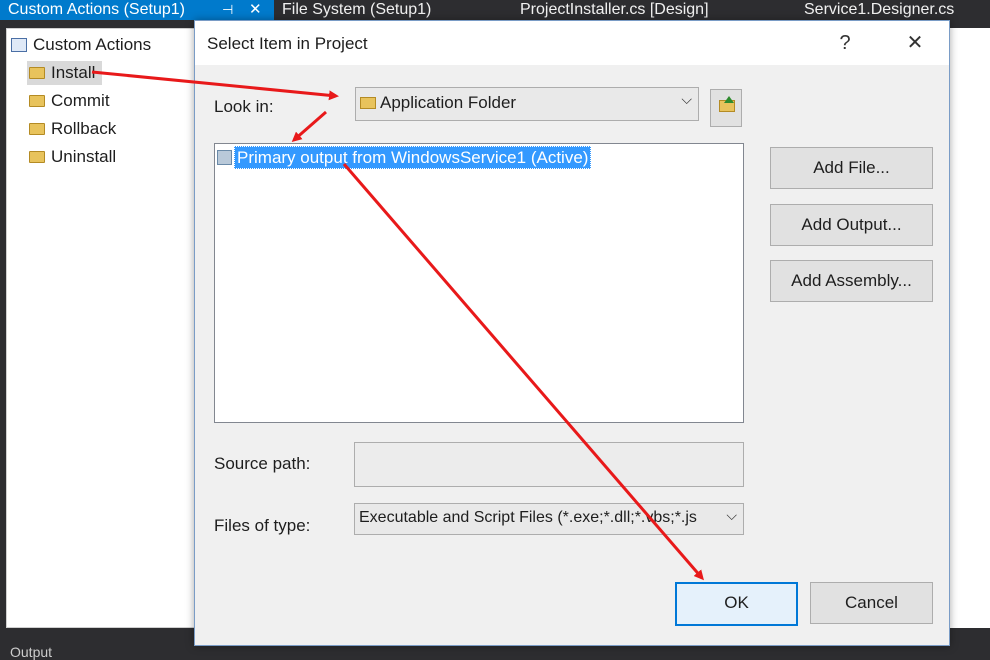 Image resolution: width=990 pixels, height=660 pixels. Describe the element at coordinates (224, 158) in the screenshot. I see `project-output-icon` at that location.